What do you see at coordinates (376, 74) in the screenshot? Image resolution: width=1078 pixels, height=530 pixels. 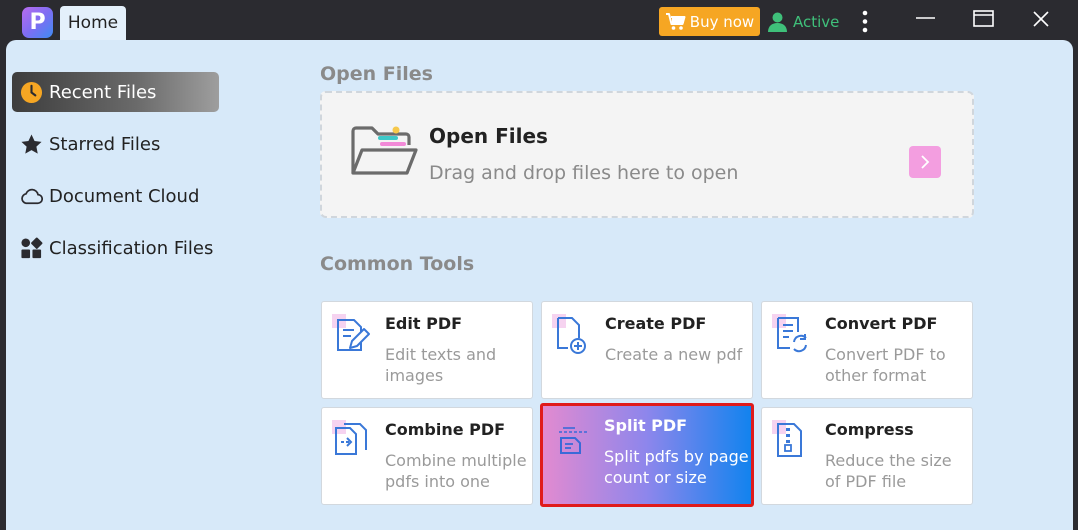 I see `open-files-heading: Open Files` at bounding box center [376, 74].